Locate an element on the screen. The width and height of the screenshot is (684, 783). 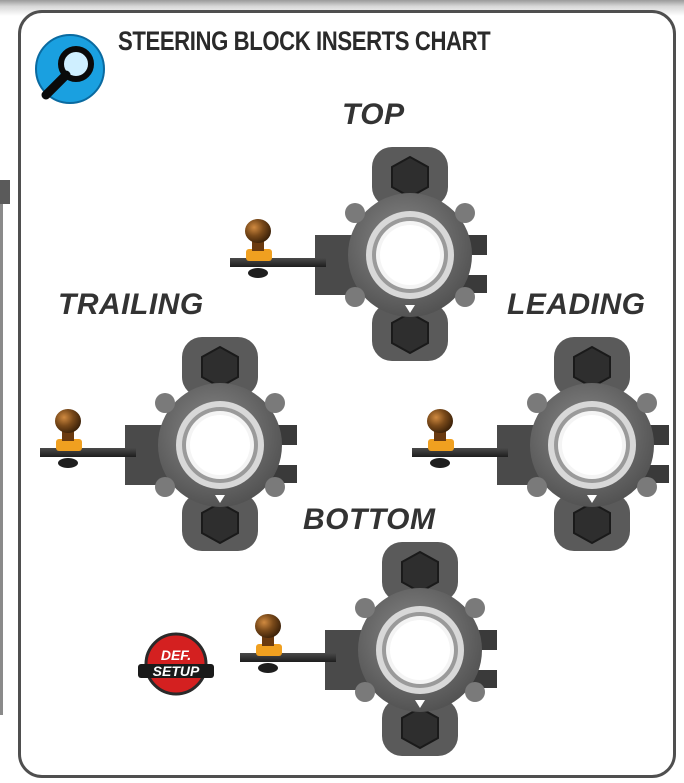
badge-line-1: DEF. is located at coordinates (176, 655).